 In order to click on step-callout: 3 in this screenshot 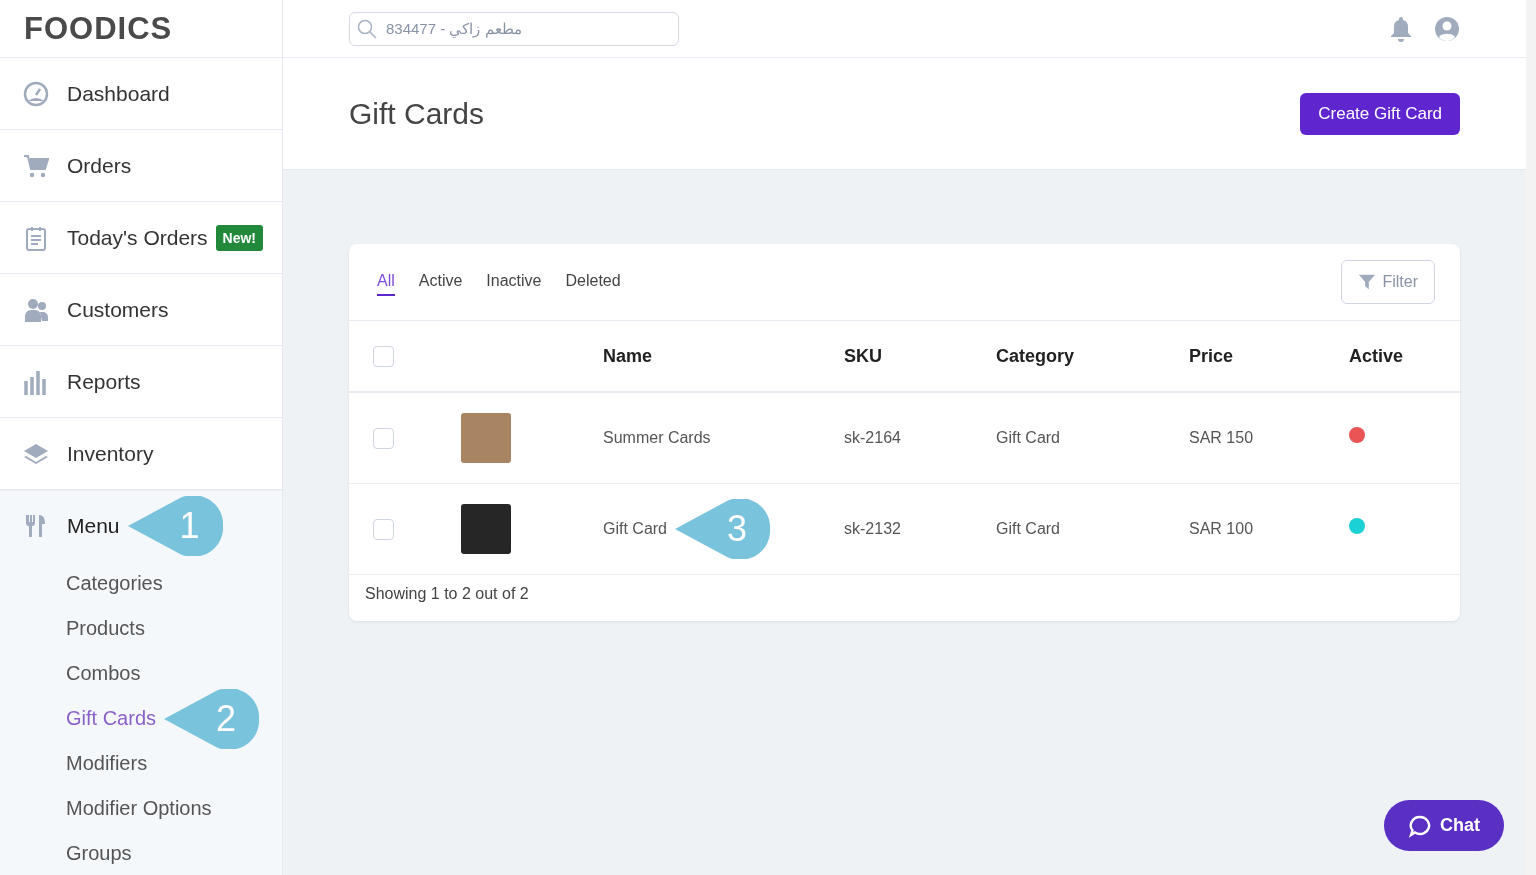, I will do `click(723, 529)`.